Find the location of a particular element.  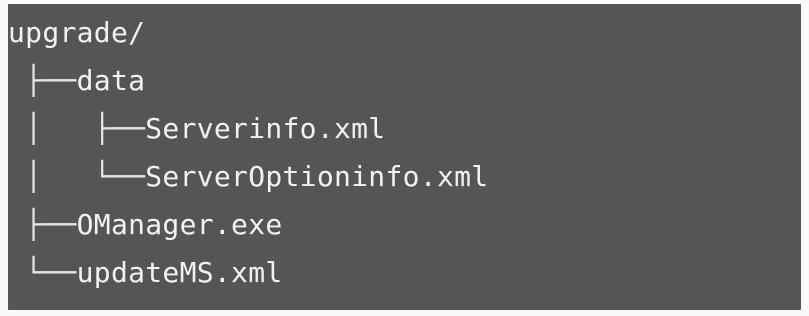

tree-item: │ └──ServerOptioninfo.xml is located at coordinates (404, 180).